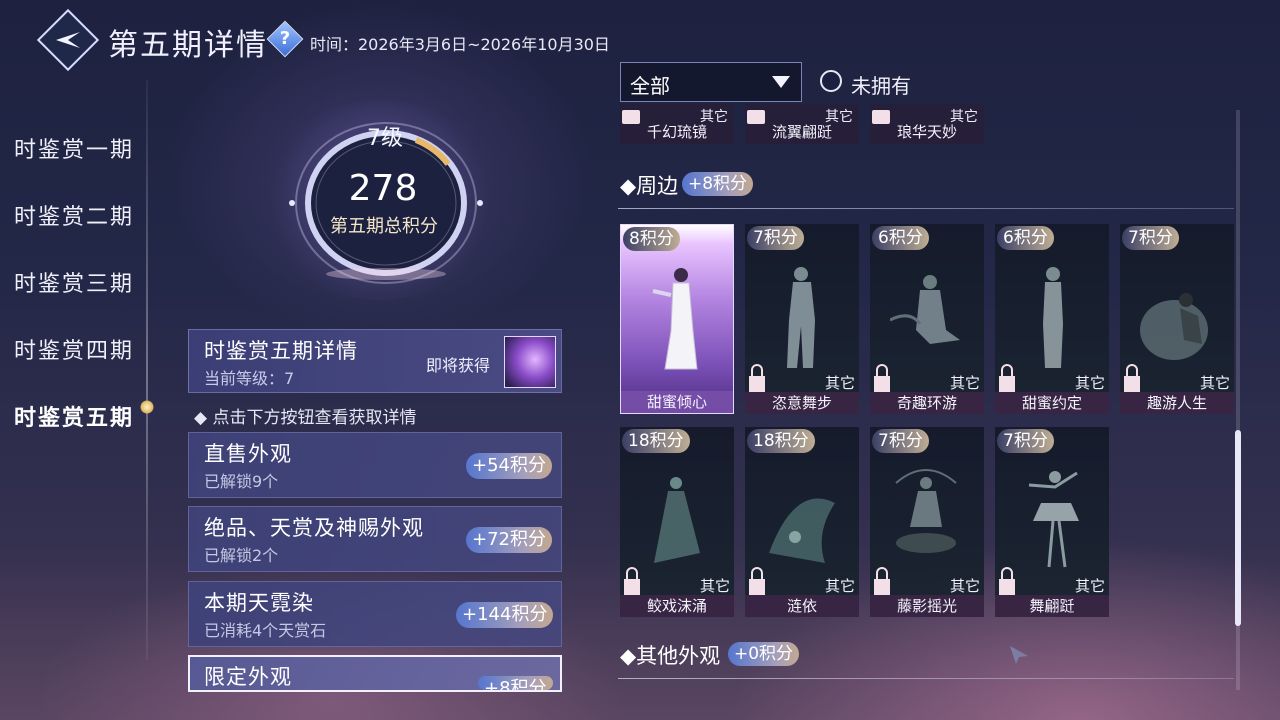 This screenshot has height=720, width=1280. Describe the element at coordinates (801, 132) in the screenshot. I see `item-name: 流翼翩跹` at that location.